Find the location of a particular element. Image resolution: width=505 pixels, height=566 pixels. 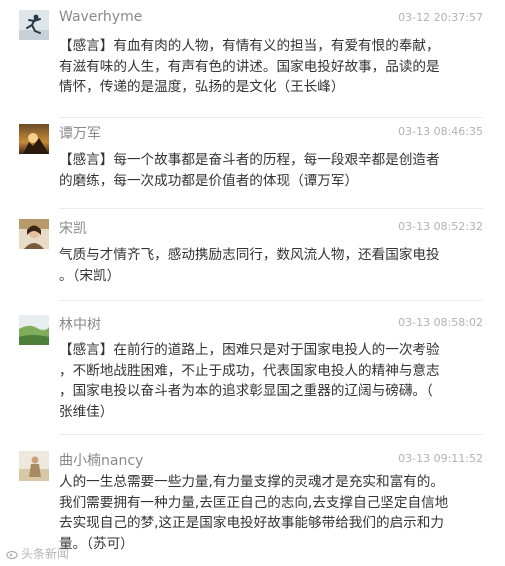

comment-line: 的磨练，每一次成功都是价值者的体现（谭万军） is located at coordinates (209, 180).